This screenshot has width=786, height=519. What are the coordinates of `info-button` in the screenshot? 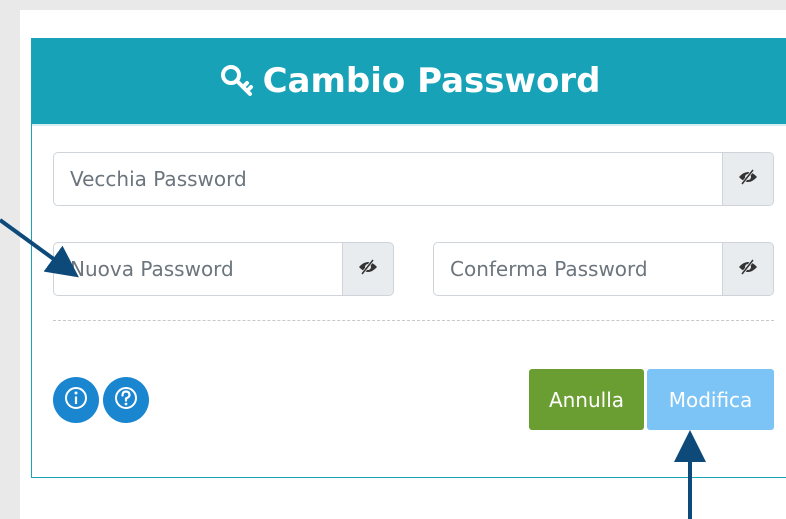 It's located at (76, 400).